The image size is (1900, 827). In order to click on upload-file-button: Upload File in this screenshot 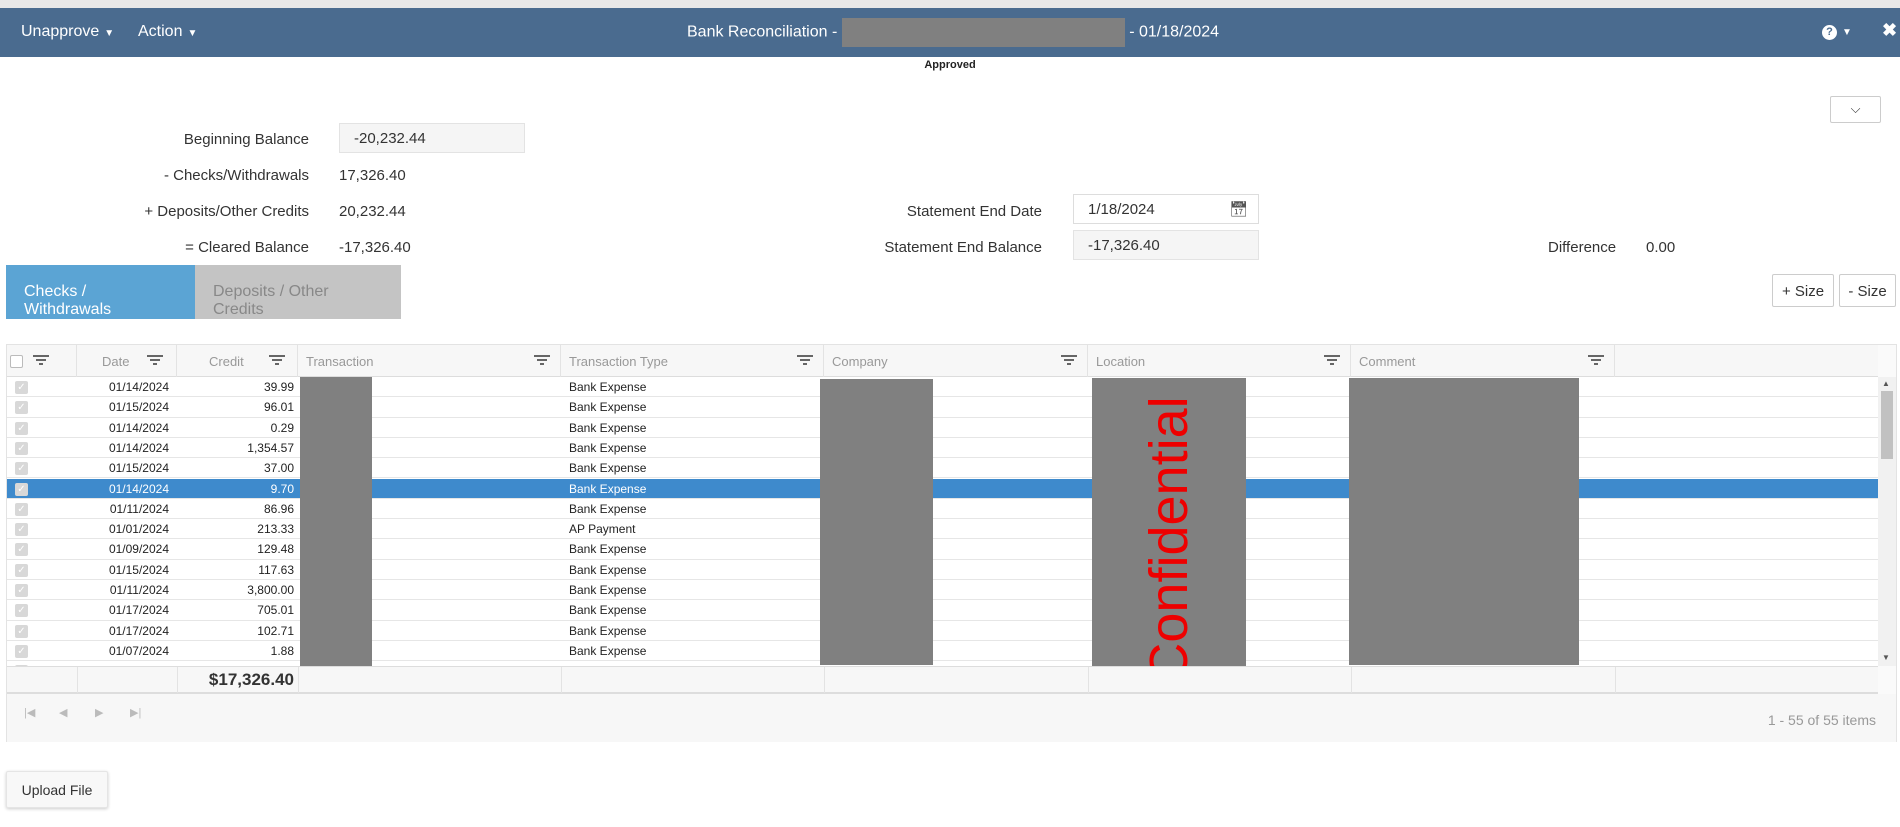, I will do `click(57, 789)`.